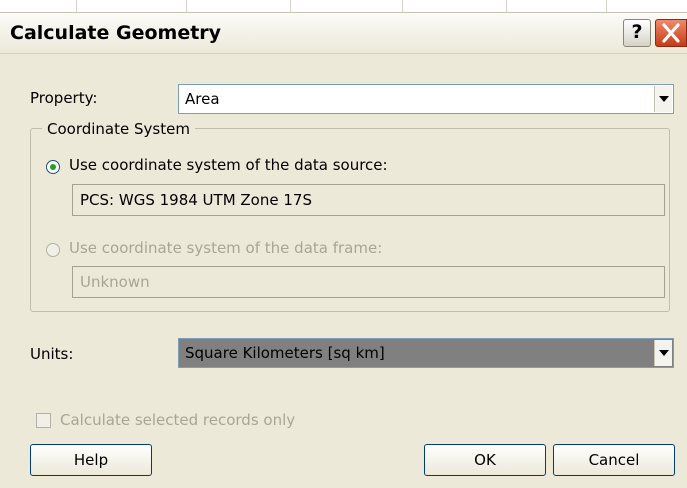 The image size is (687, 488). Describe the element at coordinates (52, 354) in the screenshot. I see `units-label: Units:` at that location.